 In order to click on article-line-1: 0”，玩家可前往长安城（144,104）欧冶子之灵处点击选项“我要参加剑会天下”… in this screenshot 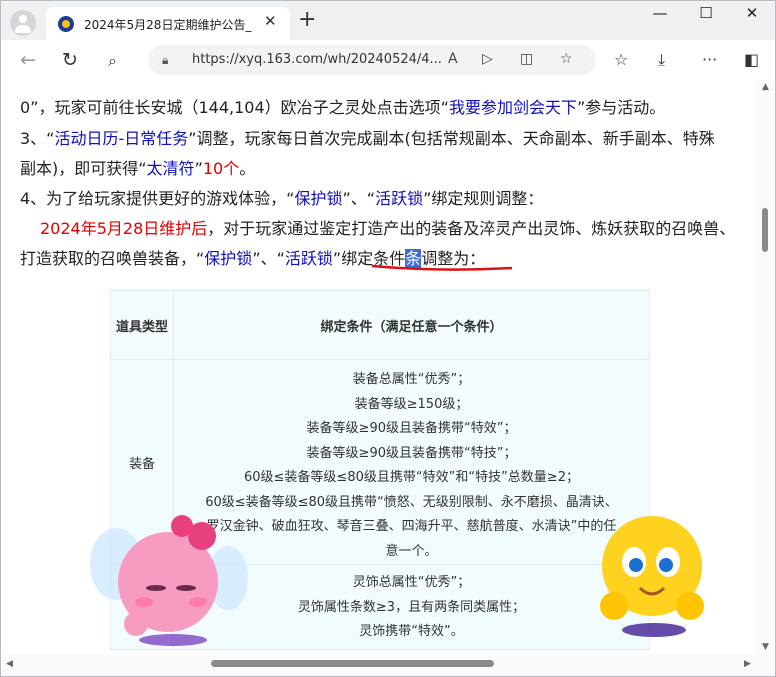, I will do `click(343, 107)`.